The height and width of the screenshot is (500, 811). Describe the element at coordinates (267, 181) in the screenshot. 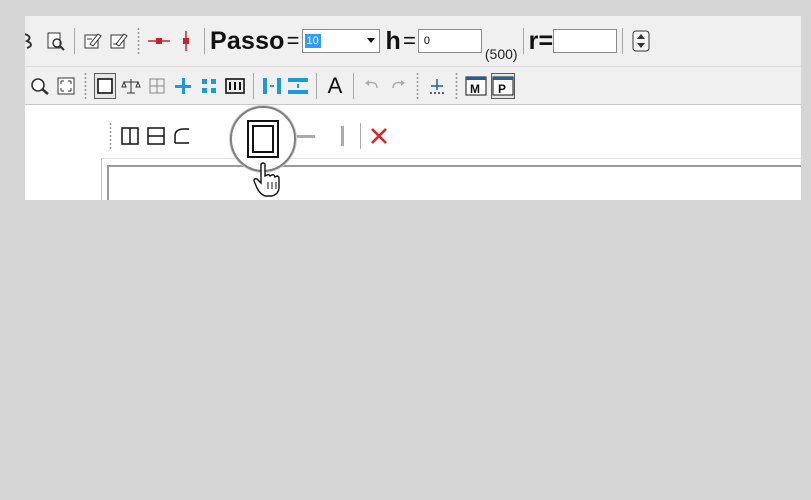

I see `hand-cursor-icon` at that location.